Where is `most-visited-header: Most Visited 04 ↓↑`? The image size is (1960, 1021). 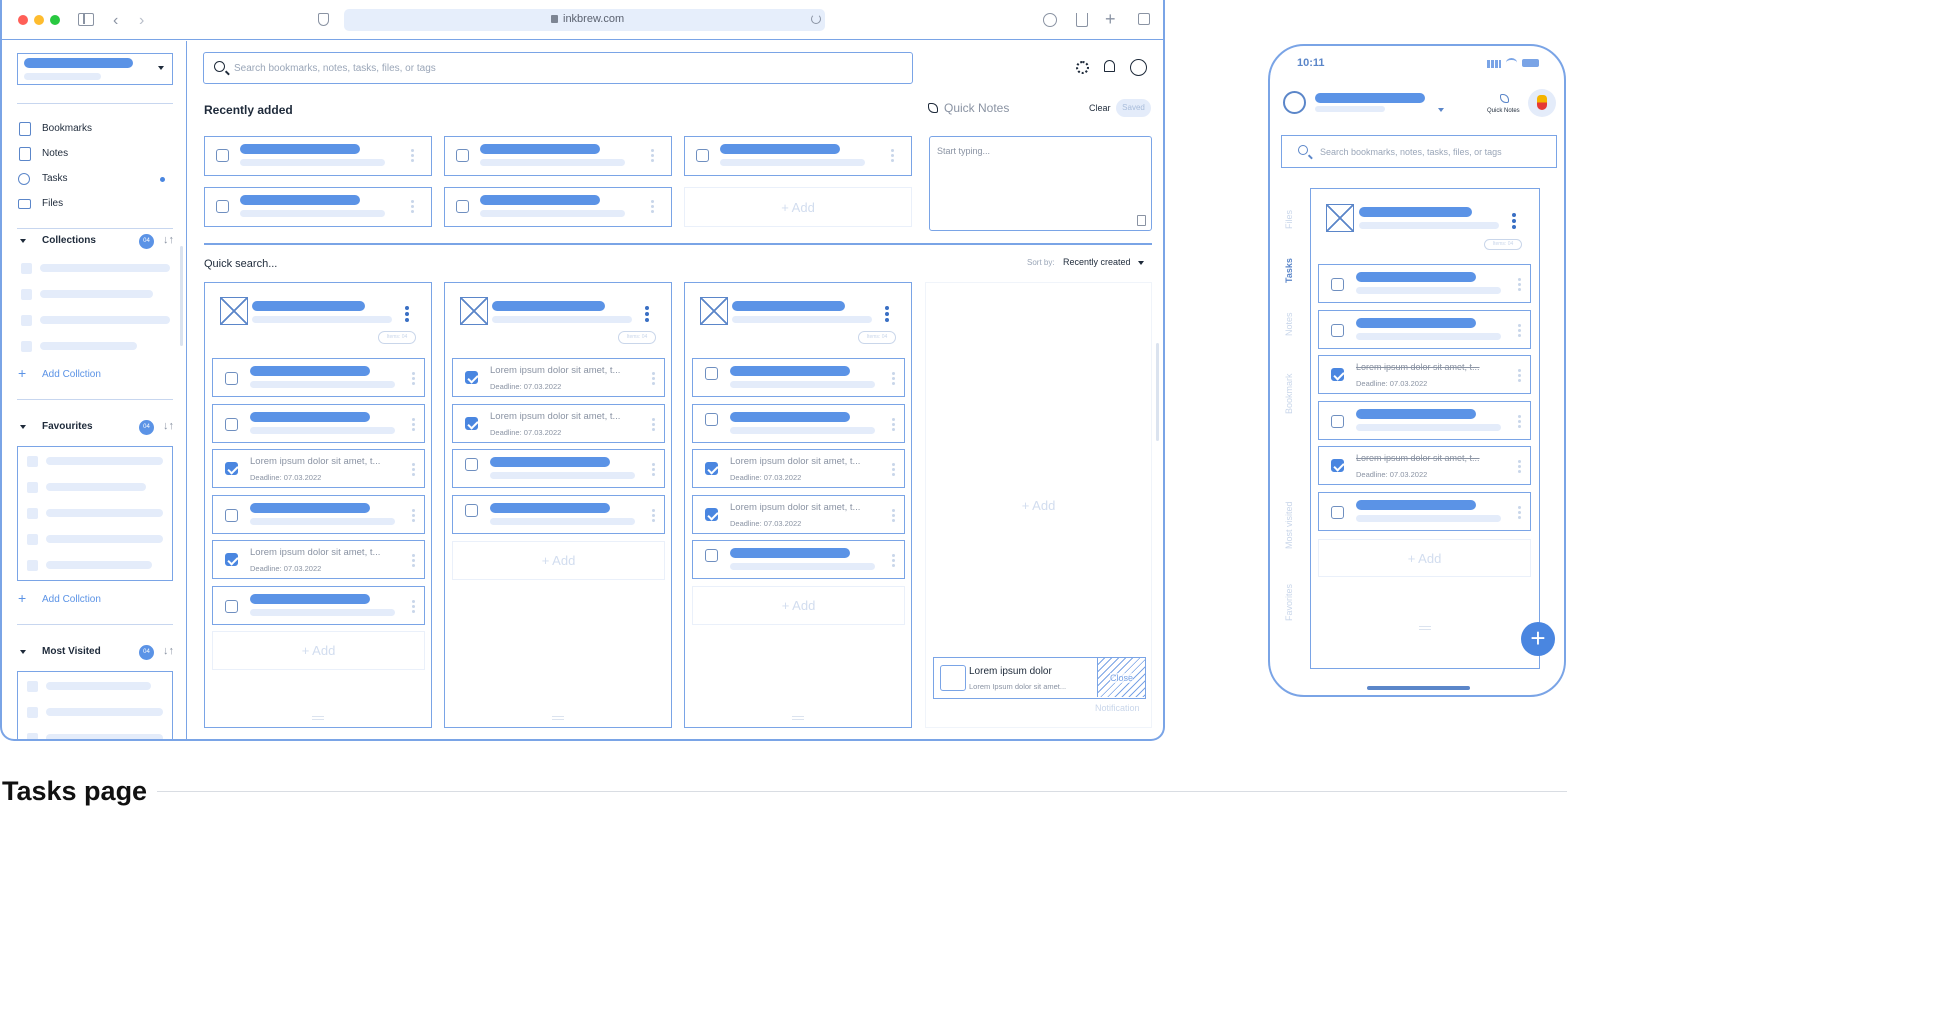 most-visited-header: Most Visited 04 ↓↑ is located at coordinates (97, 653).